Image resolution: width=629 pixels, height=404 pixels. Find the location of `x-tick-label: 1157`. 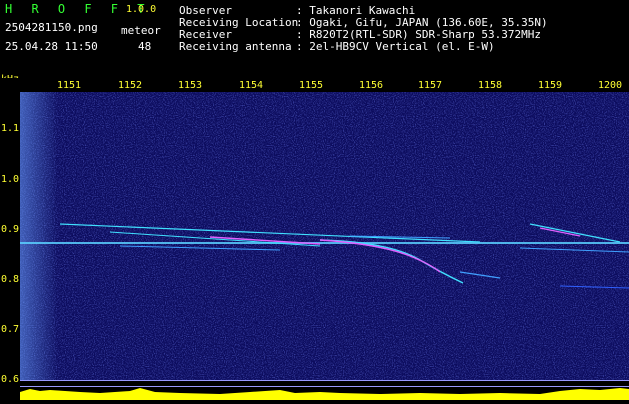

x-tick-label: 1157 is located at coordinates (430, 85).